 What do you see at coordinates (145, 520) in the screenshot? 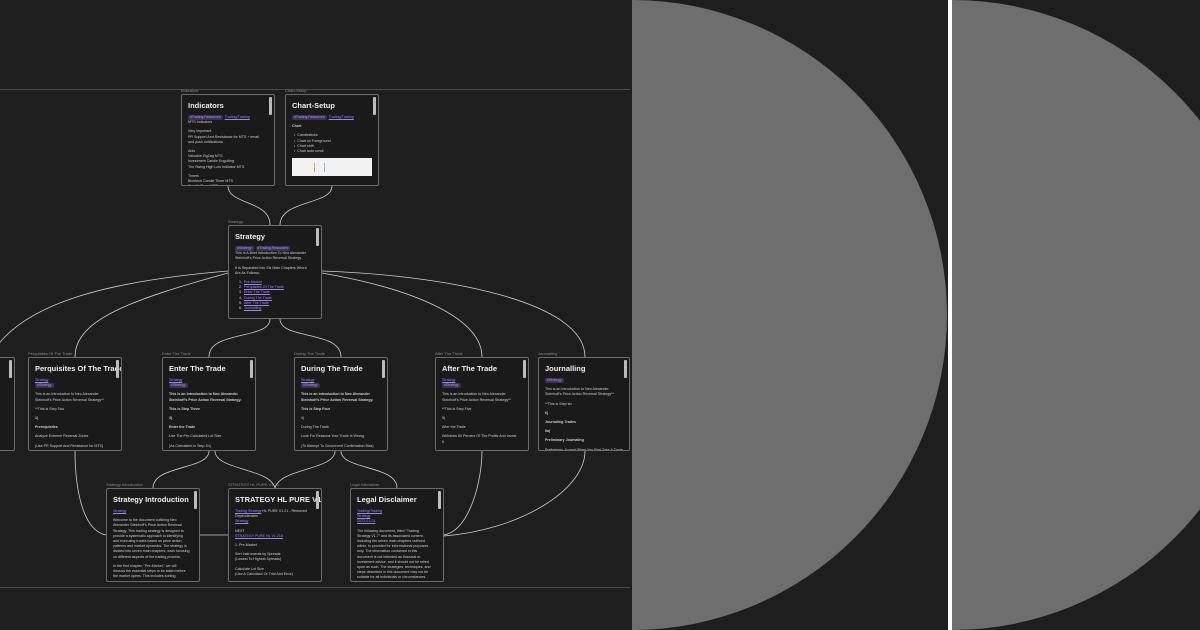
I see `line-text: Welcome to the document outlining Neo` at bounding box center [145, 520].